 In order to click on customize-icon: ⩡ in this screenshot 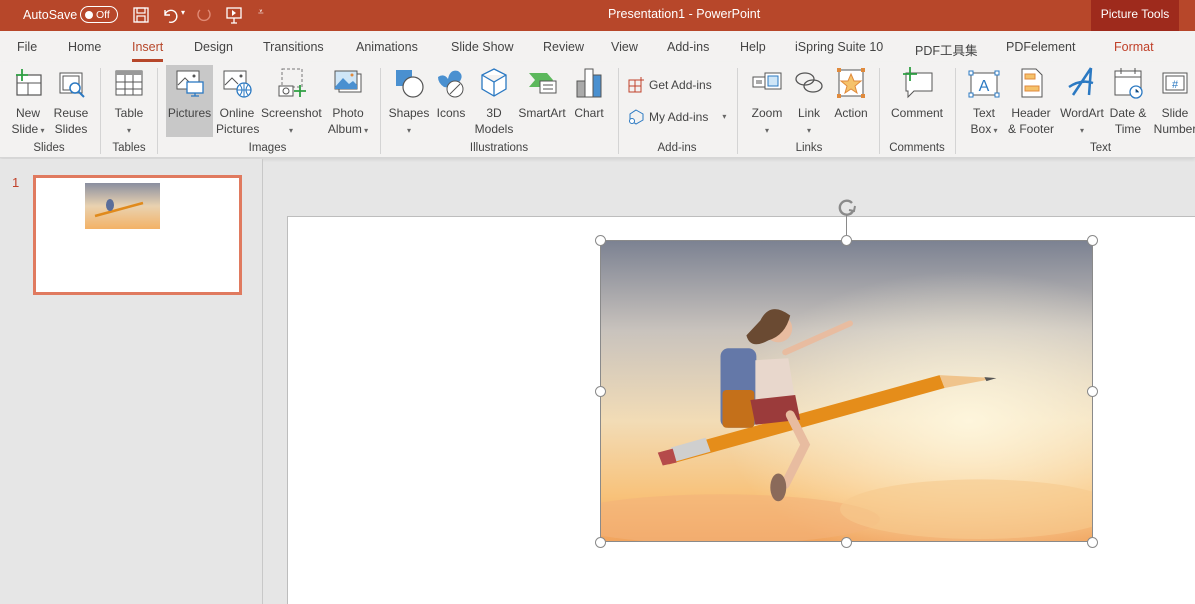, I will do `click(261, 12)`.